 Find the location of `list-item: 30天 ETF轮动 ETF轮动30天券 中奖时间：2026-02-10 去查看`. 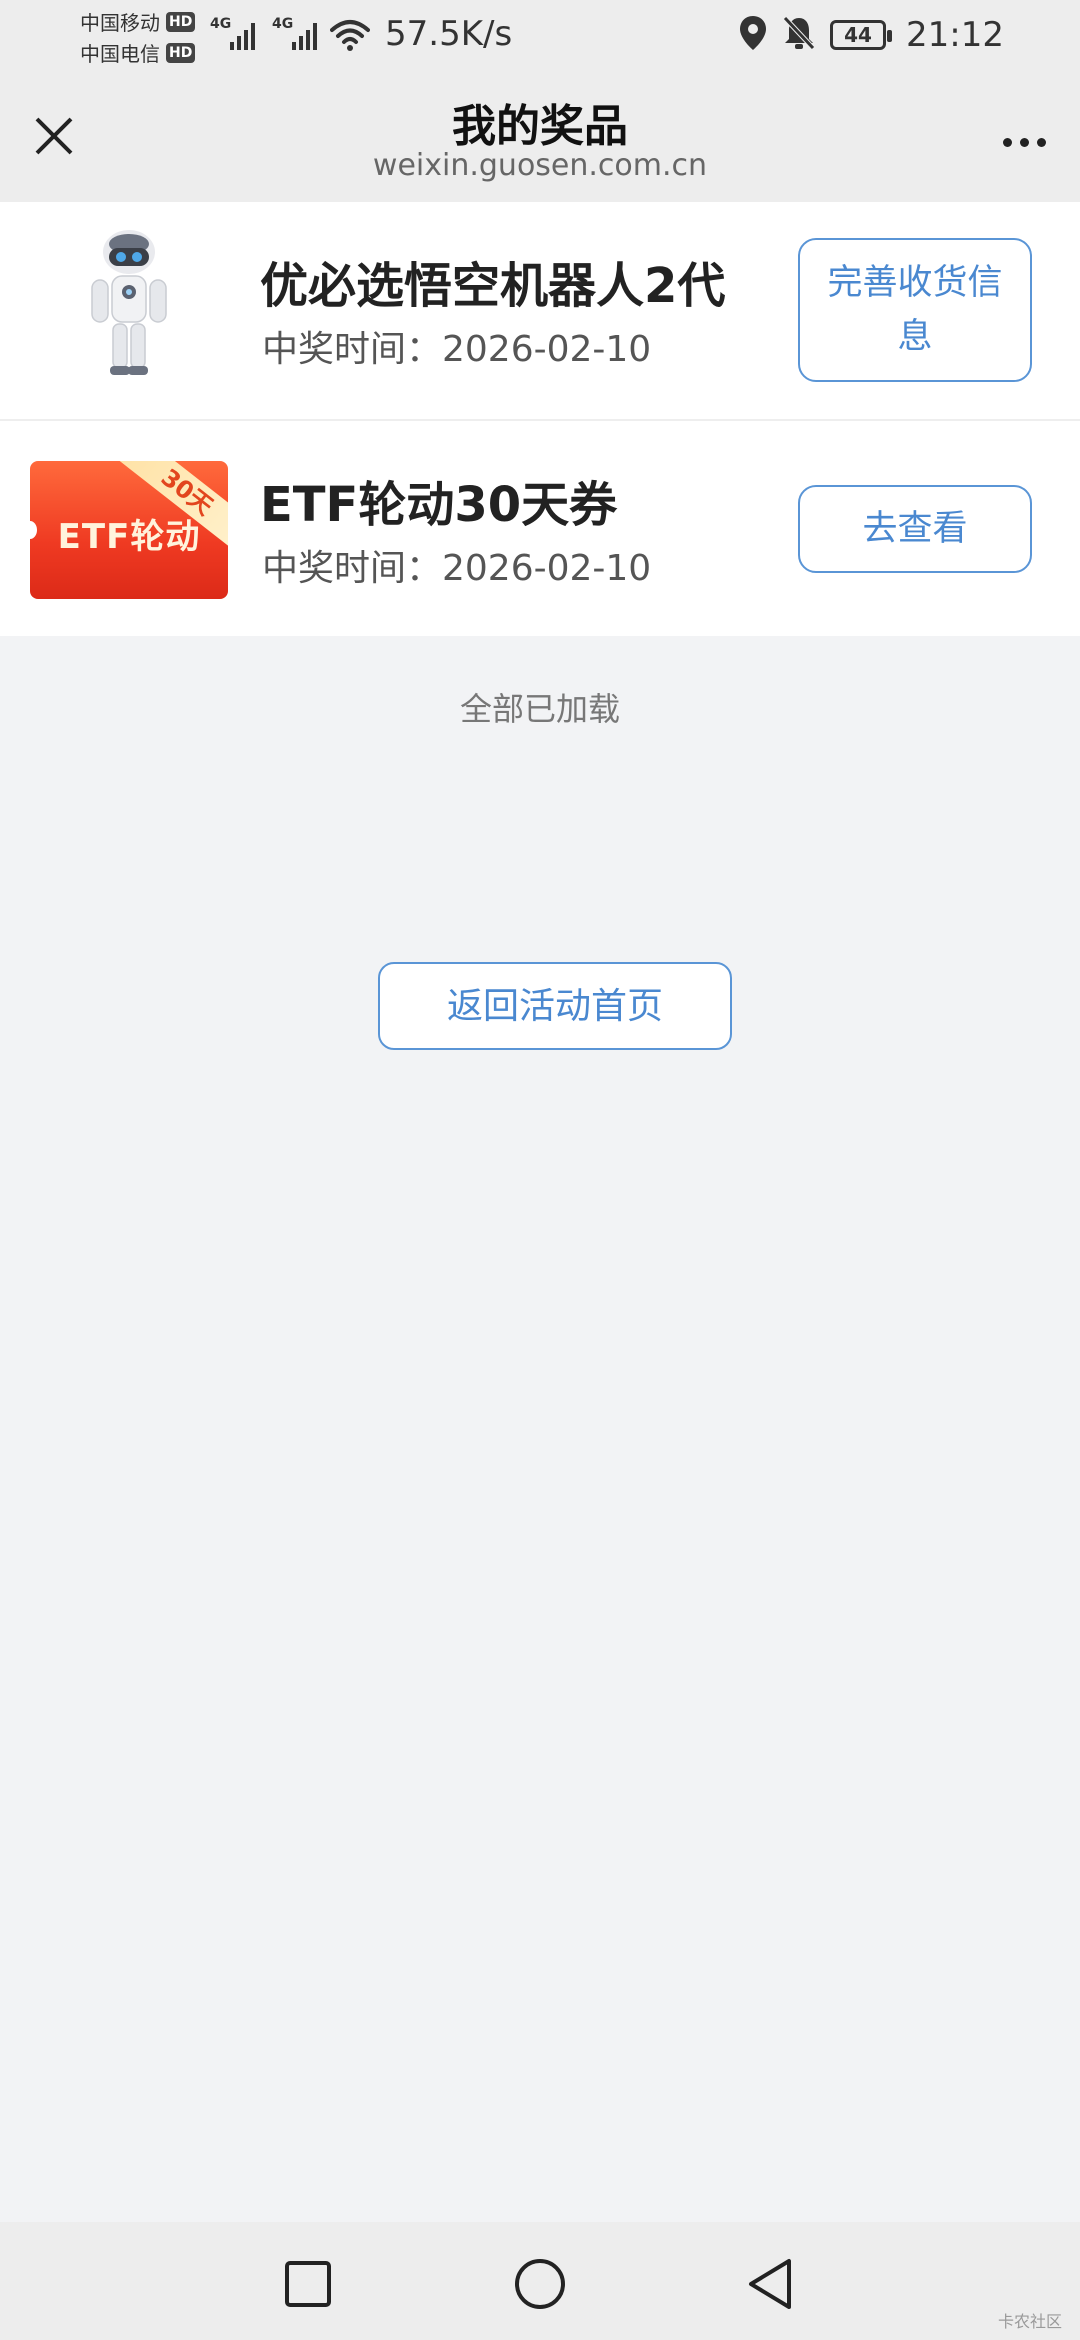

list-item: 30天 ETF轮动 ETF轮动30天券 中奖时间：2026-02-10 去查看 is located at coordinates (540, 527).